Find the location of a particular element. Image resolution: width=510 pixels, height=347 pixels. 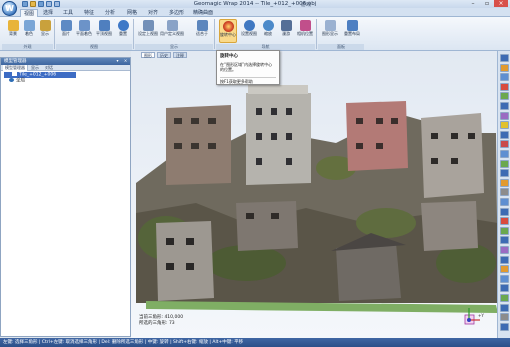

open-file-icon is located at coordinates (33, 4).